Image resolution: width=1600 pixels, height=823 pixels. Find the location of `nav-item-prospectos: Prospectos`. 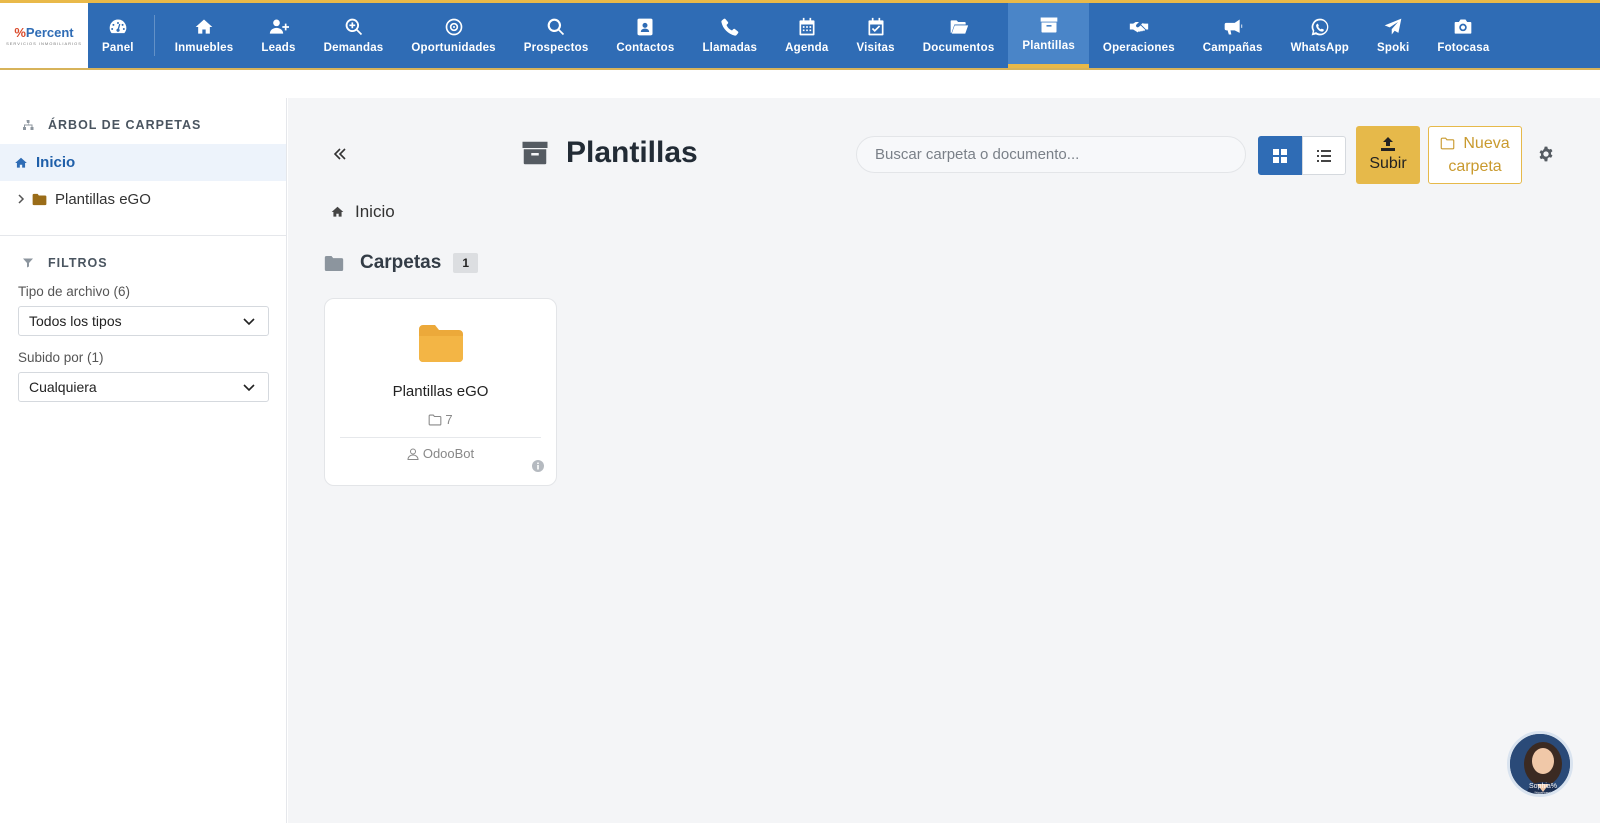

nav-item-prospectos: Prospectos is located at coordinates (556, 35).